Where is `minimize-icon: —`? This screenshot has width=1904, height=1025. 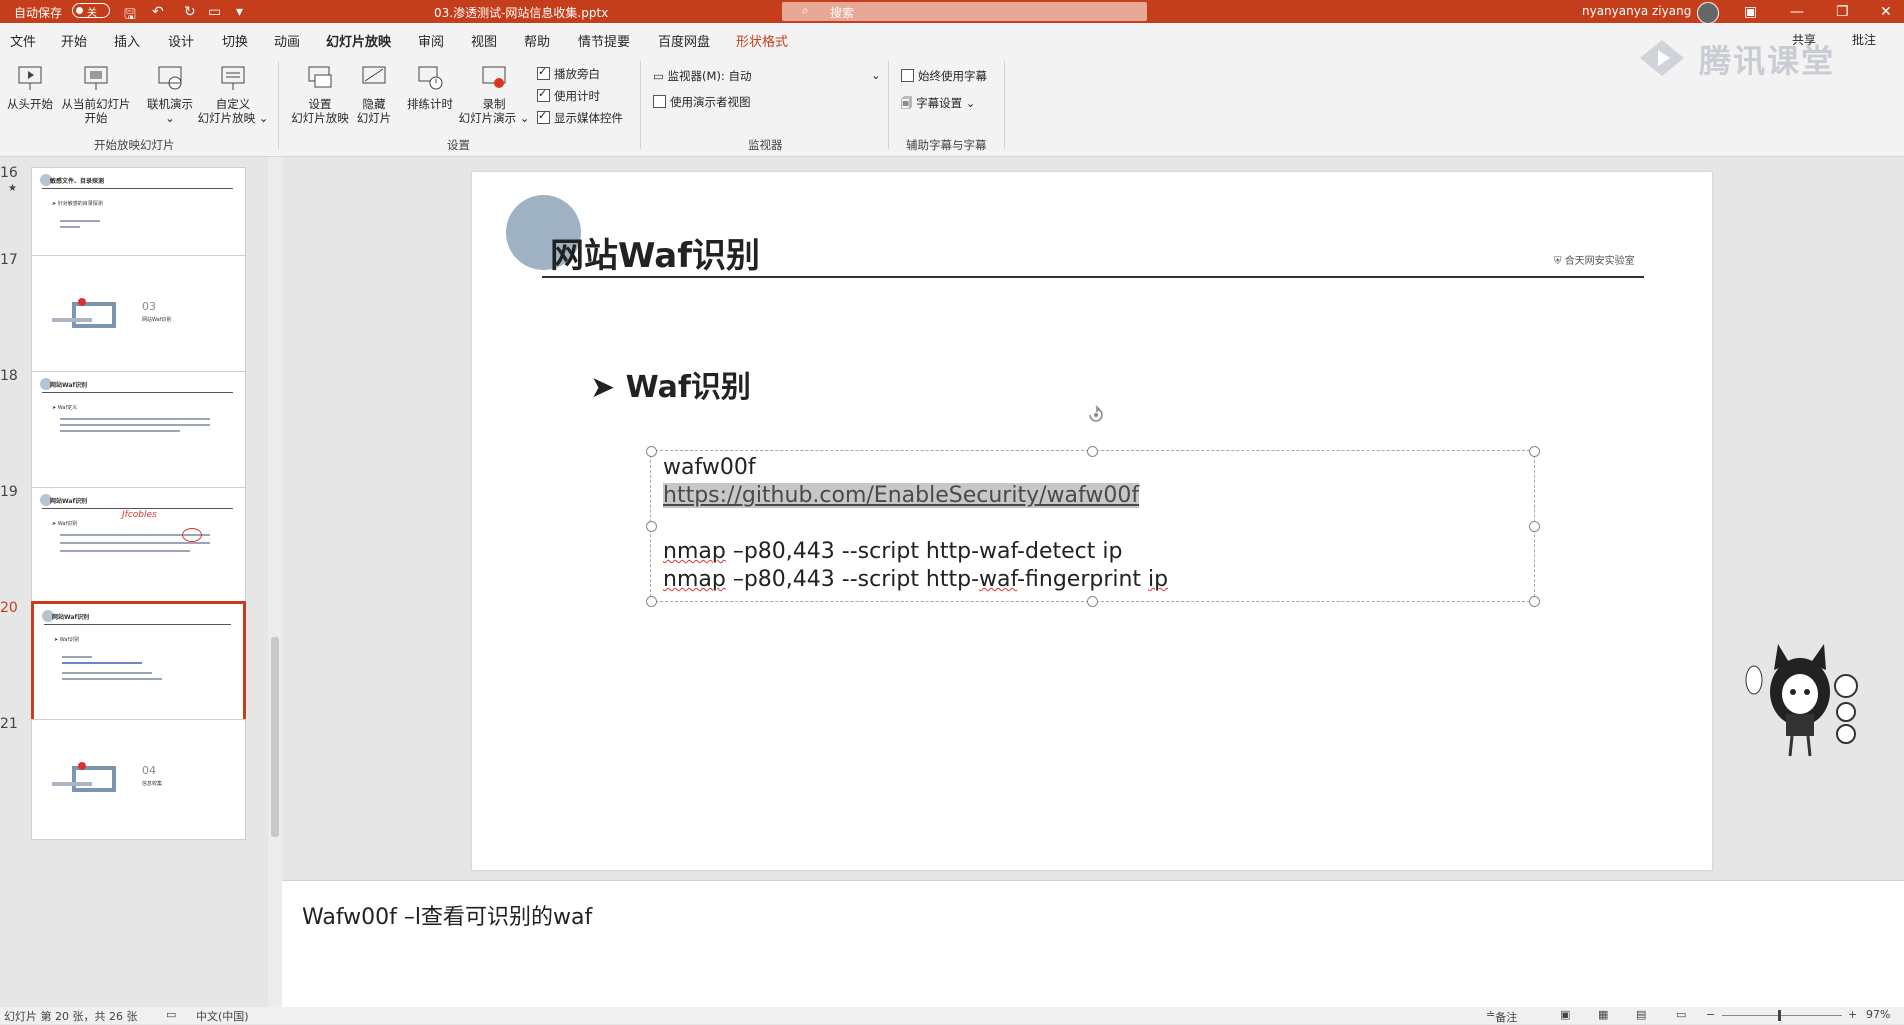
minimize-icon: — is located at coordinates (1797, 12).